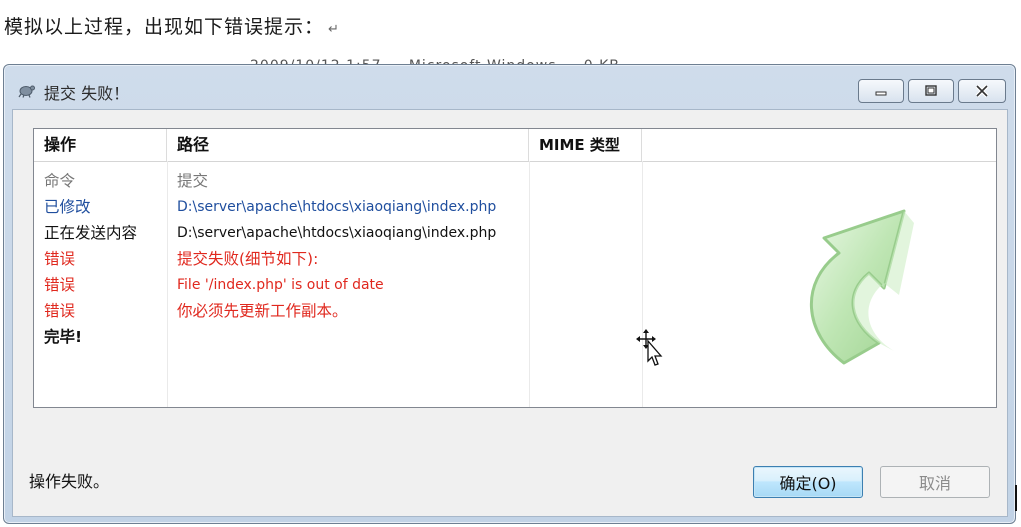 Image resolution: width=1021 pixels, height=527 pixels. What do you see at coordinates (348, 145) in the screenshot?
I see `column-header-path: 路径` at bounding box center [348, 145].